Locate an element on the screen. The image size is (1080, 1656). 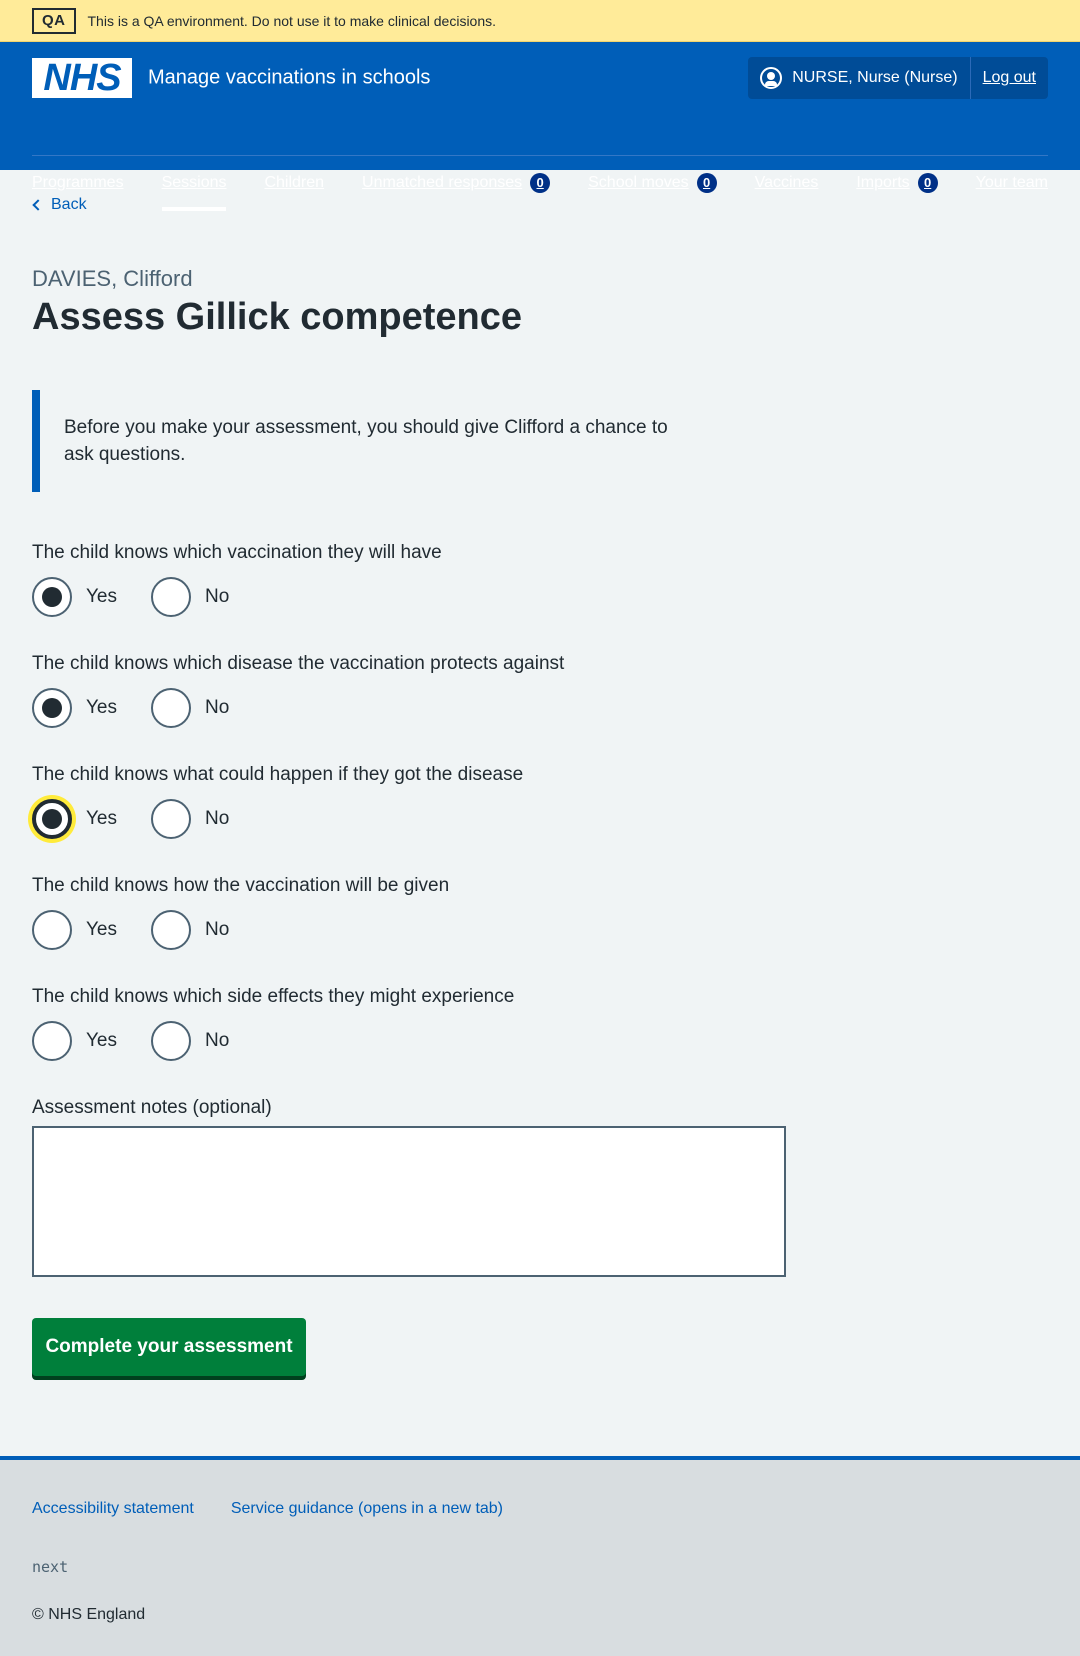
nav-children: Children is located at coordinates (294, 183).